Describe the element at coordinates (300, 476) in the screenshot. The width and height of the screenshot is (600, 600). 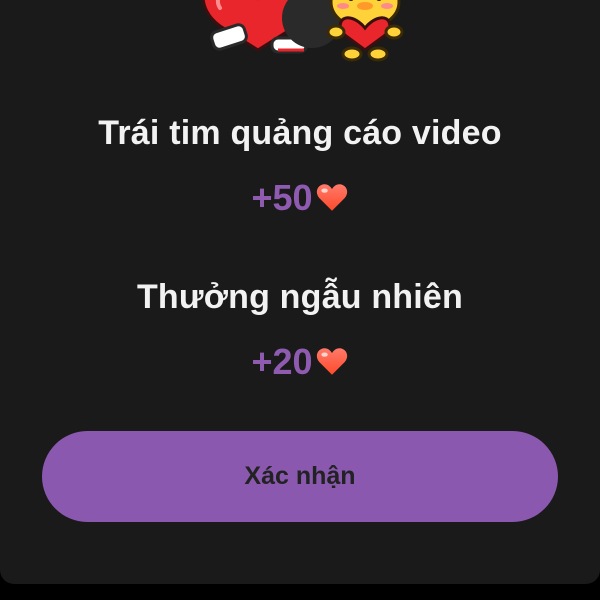
I see `confirm-button: Xác nhận` at that location.